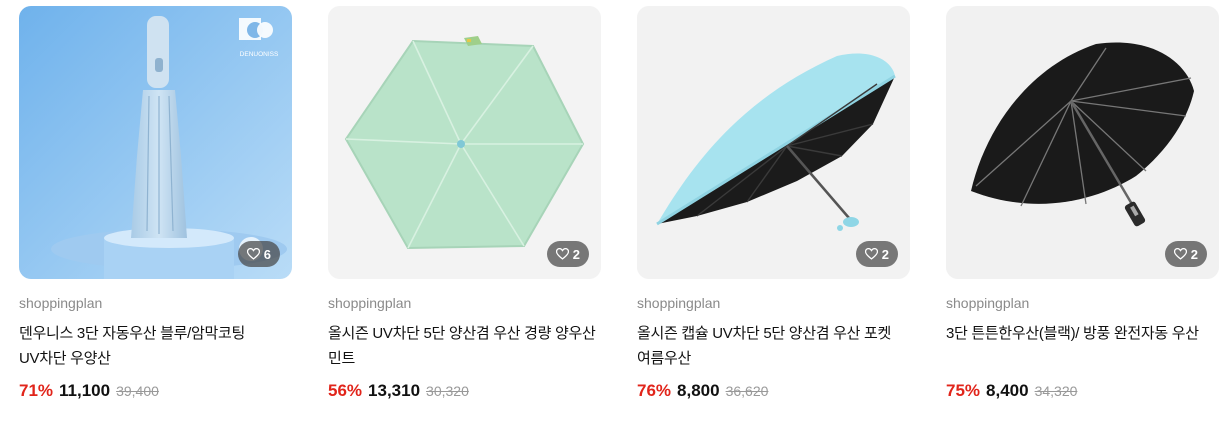 Image resolution: width=1219 pixels, height=434 pixels. I want to click on original-price: 34,320, so click(1056, 391).